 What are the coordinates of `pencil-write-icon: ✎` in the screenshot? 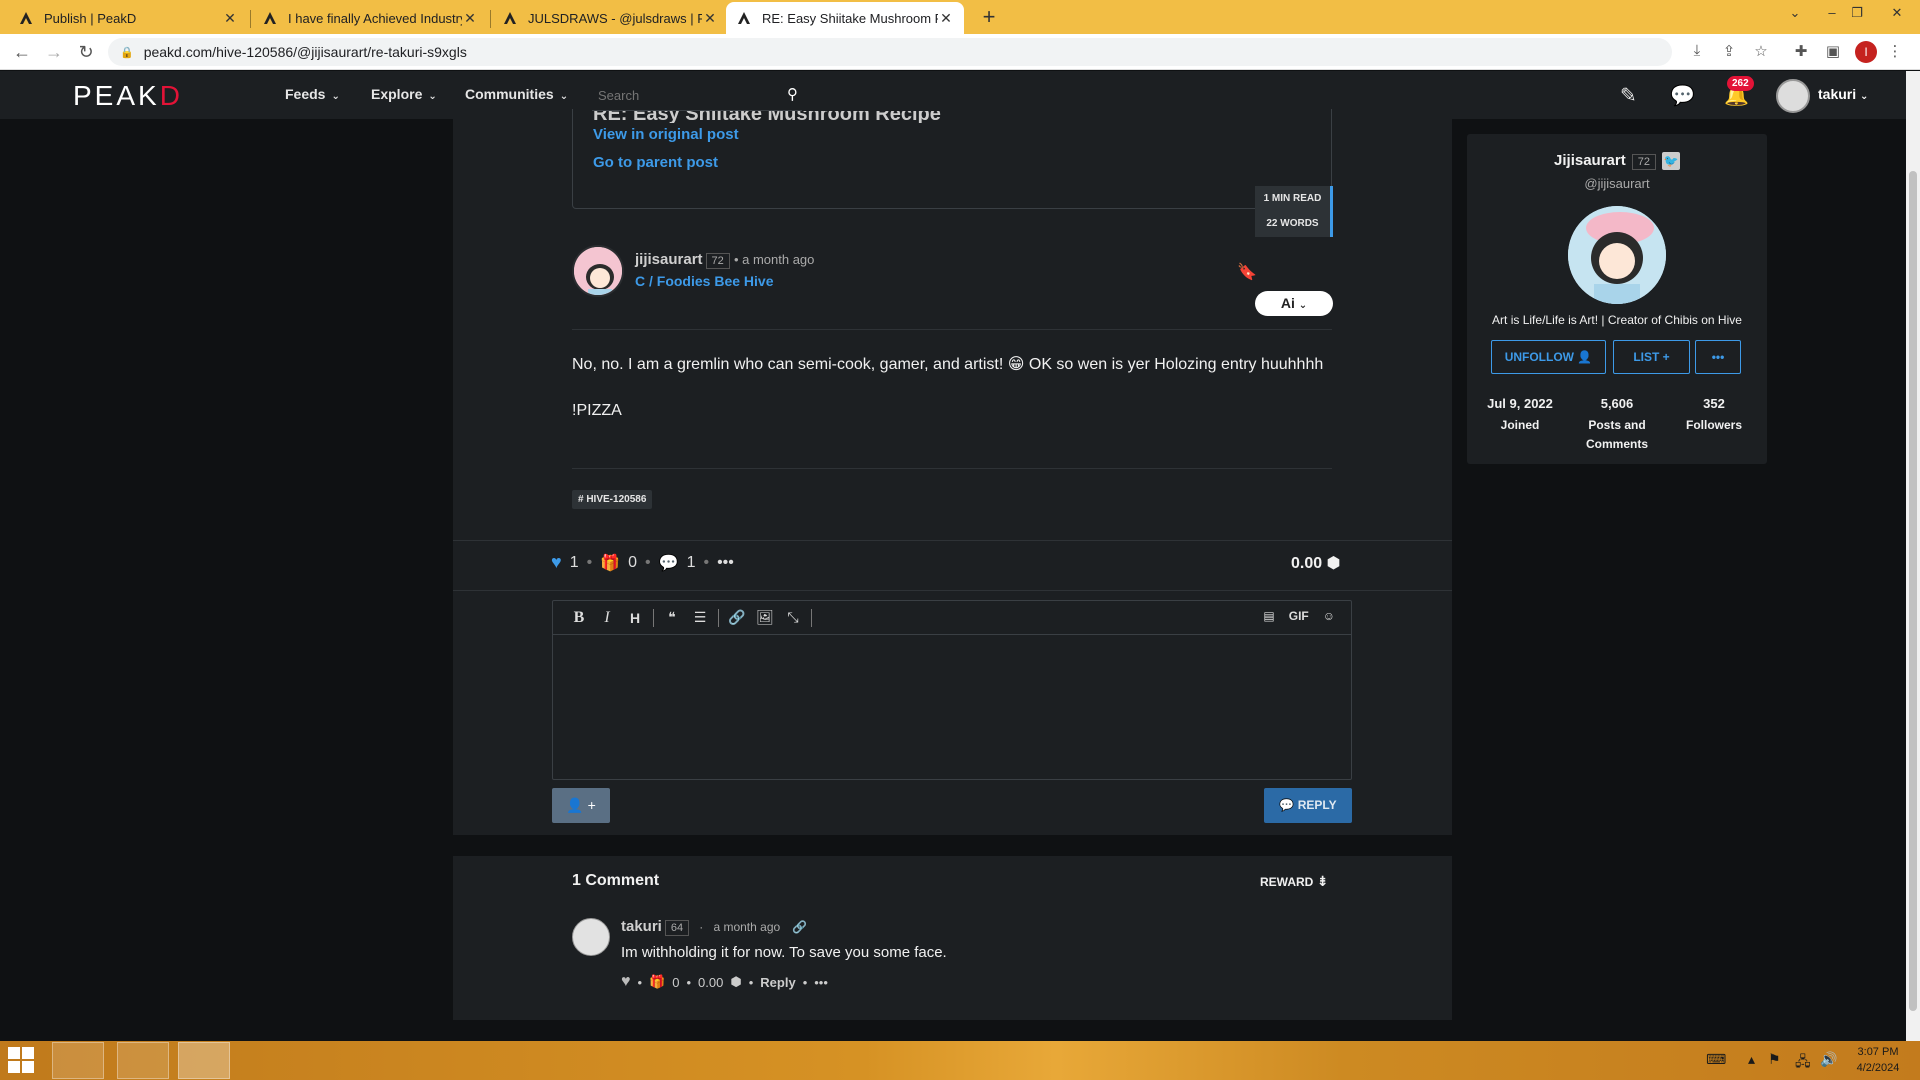 It's located at (1628, 95).